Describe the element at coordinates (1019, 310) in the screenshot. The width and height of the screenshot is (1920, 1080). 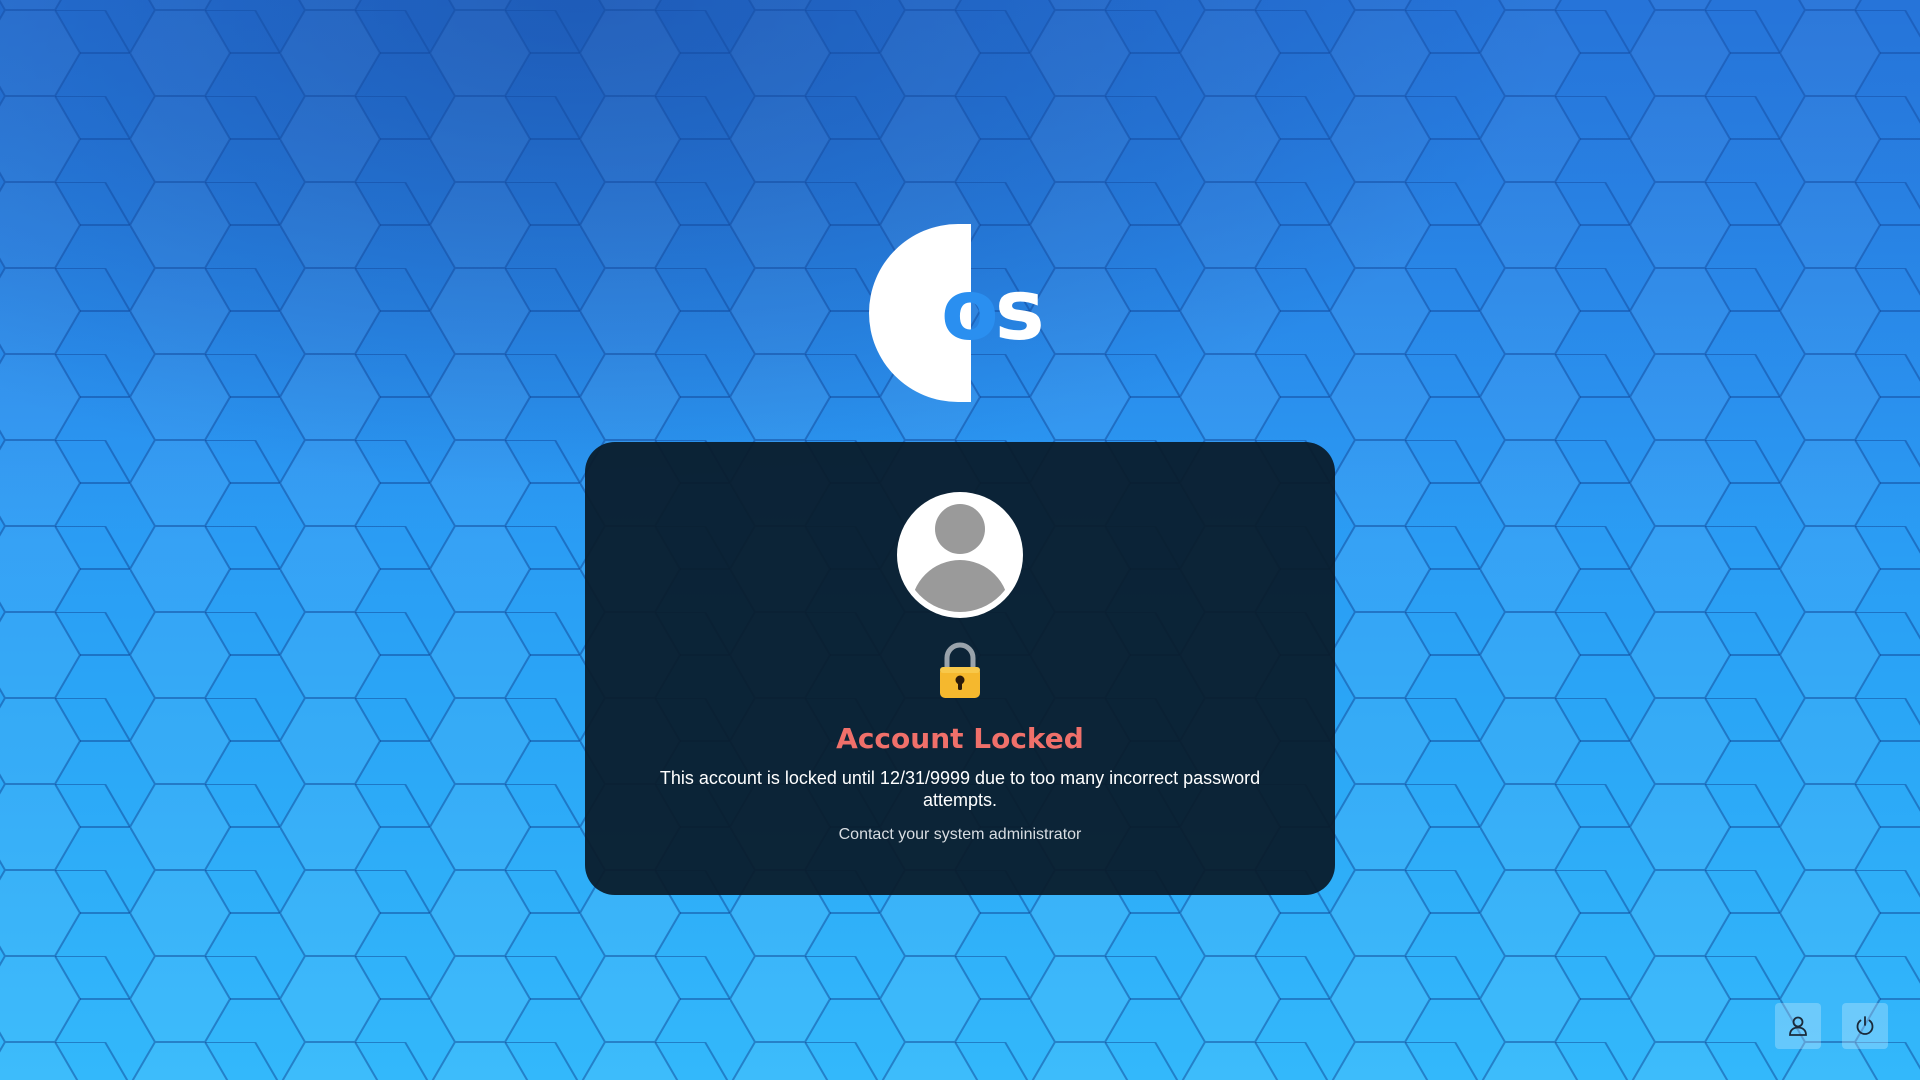
I see `logo-s: s` at that location.